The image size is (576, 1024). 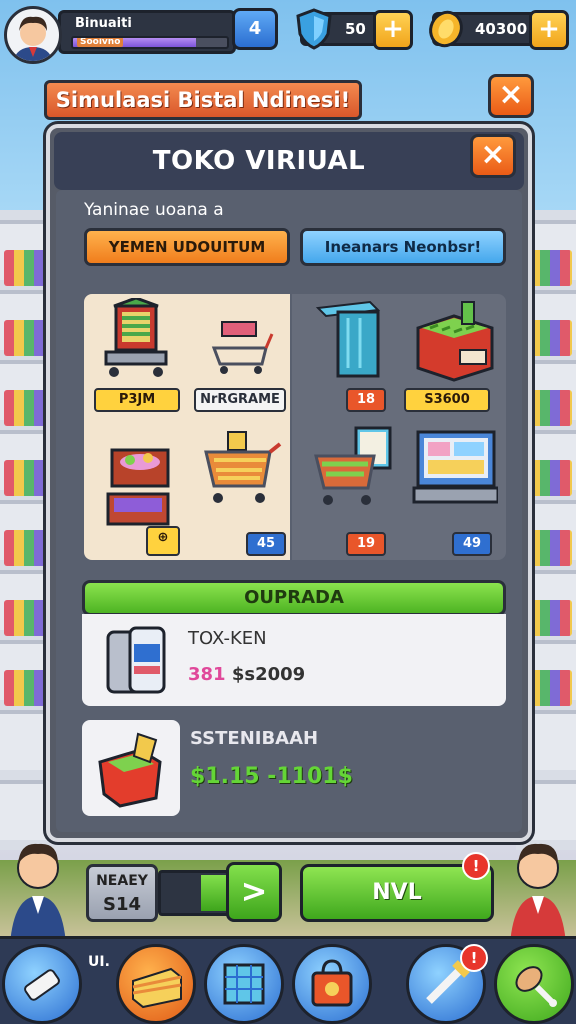 What do you see at coordinates (207, 674) in the screenshot?
I see `product-price-highlight: 381` at bounding box center [207, 674].